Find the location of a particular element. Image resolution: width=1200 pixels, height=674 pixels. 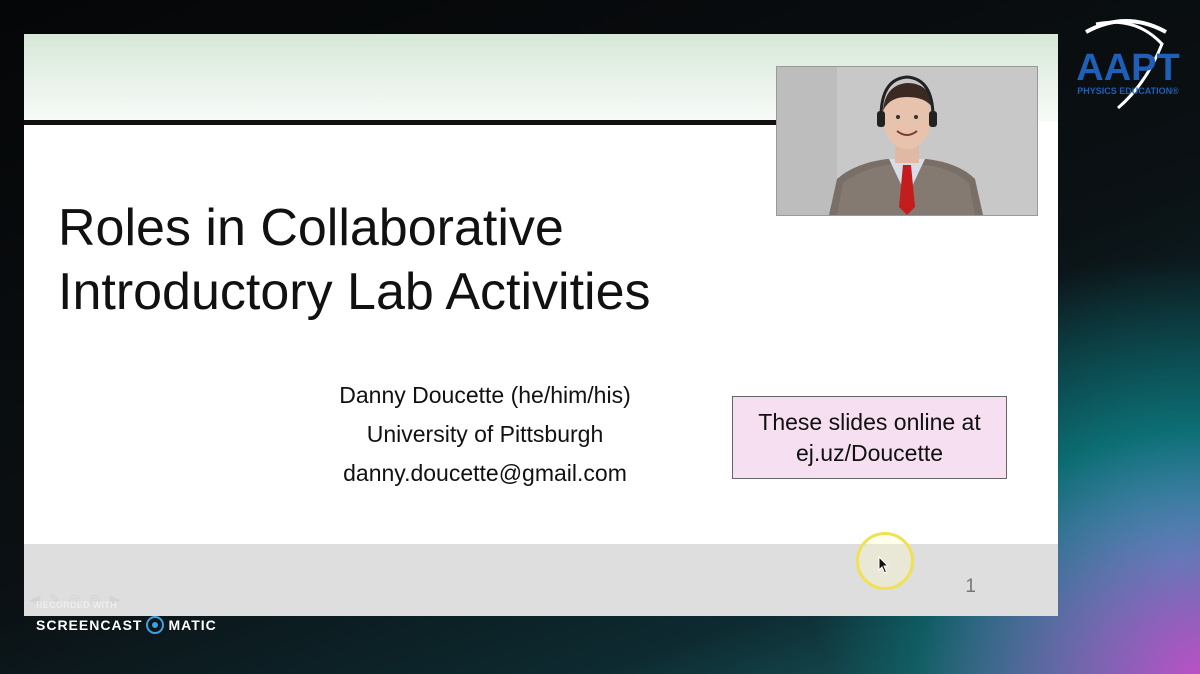

webcam-feed is located at coordinates (907, 141).